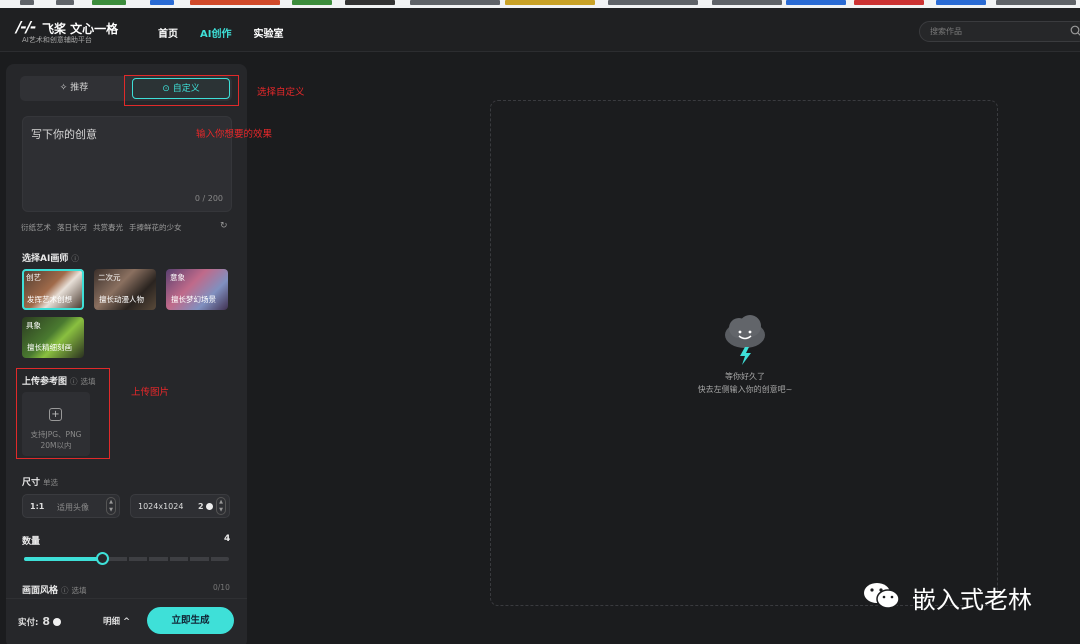 This screenshot has height=644, width=1080. What do you see at coordinates (63, 413) in the screenshot?
I see `annotation-box-upload` at bounding box center [63, 413].